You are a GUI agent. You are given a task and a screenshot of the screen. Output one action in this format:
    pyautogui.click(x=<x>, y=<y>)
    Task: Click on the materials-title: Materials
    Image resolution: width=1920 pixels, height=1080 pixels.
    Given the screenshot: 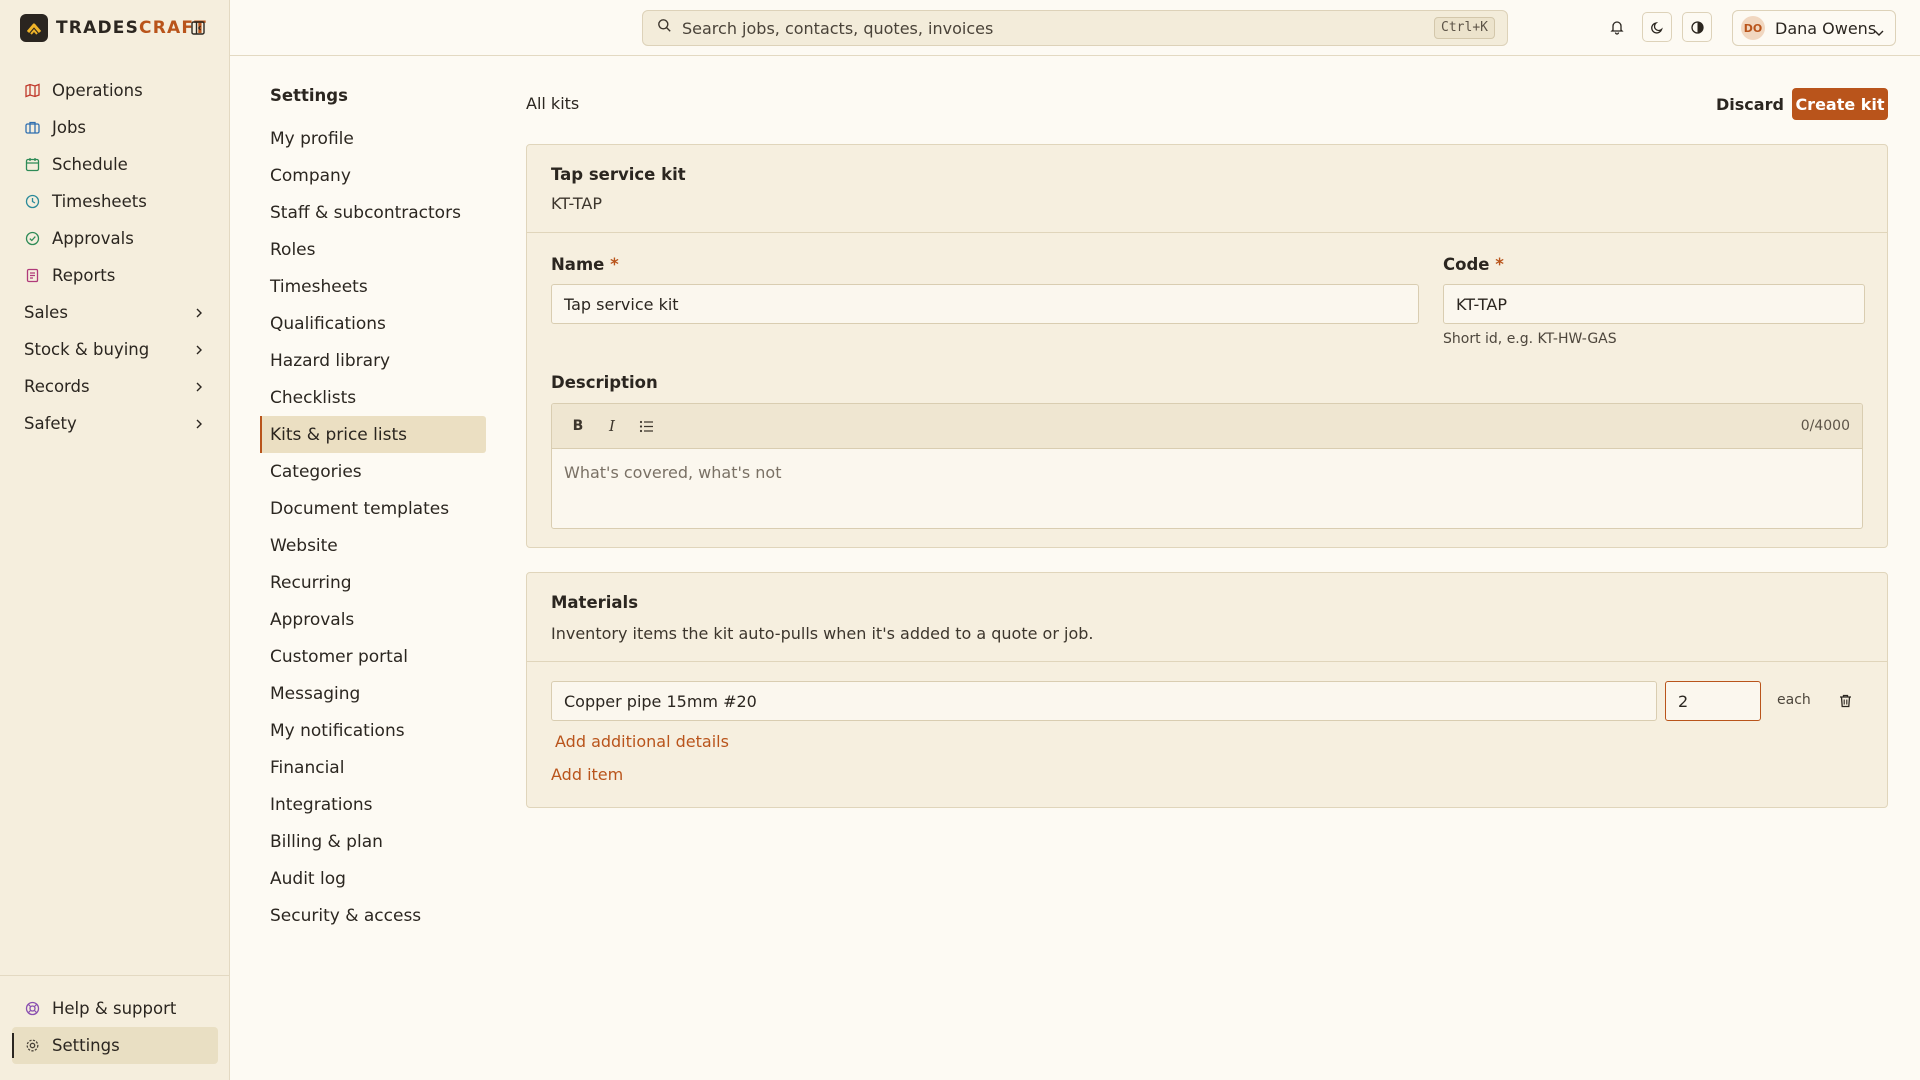 What is the action you would take?
    pyautogui.click(x=595, y=602)
    